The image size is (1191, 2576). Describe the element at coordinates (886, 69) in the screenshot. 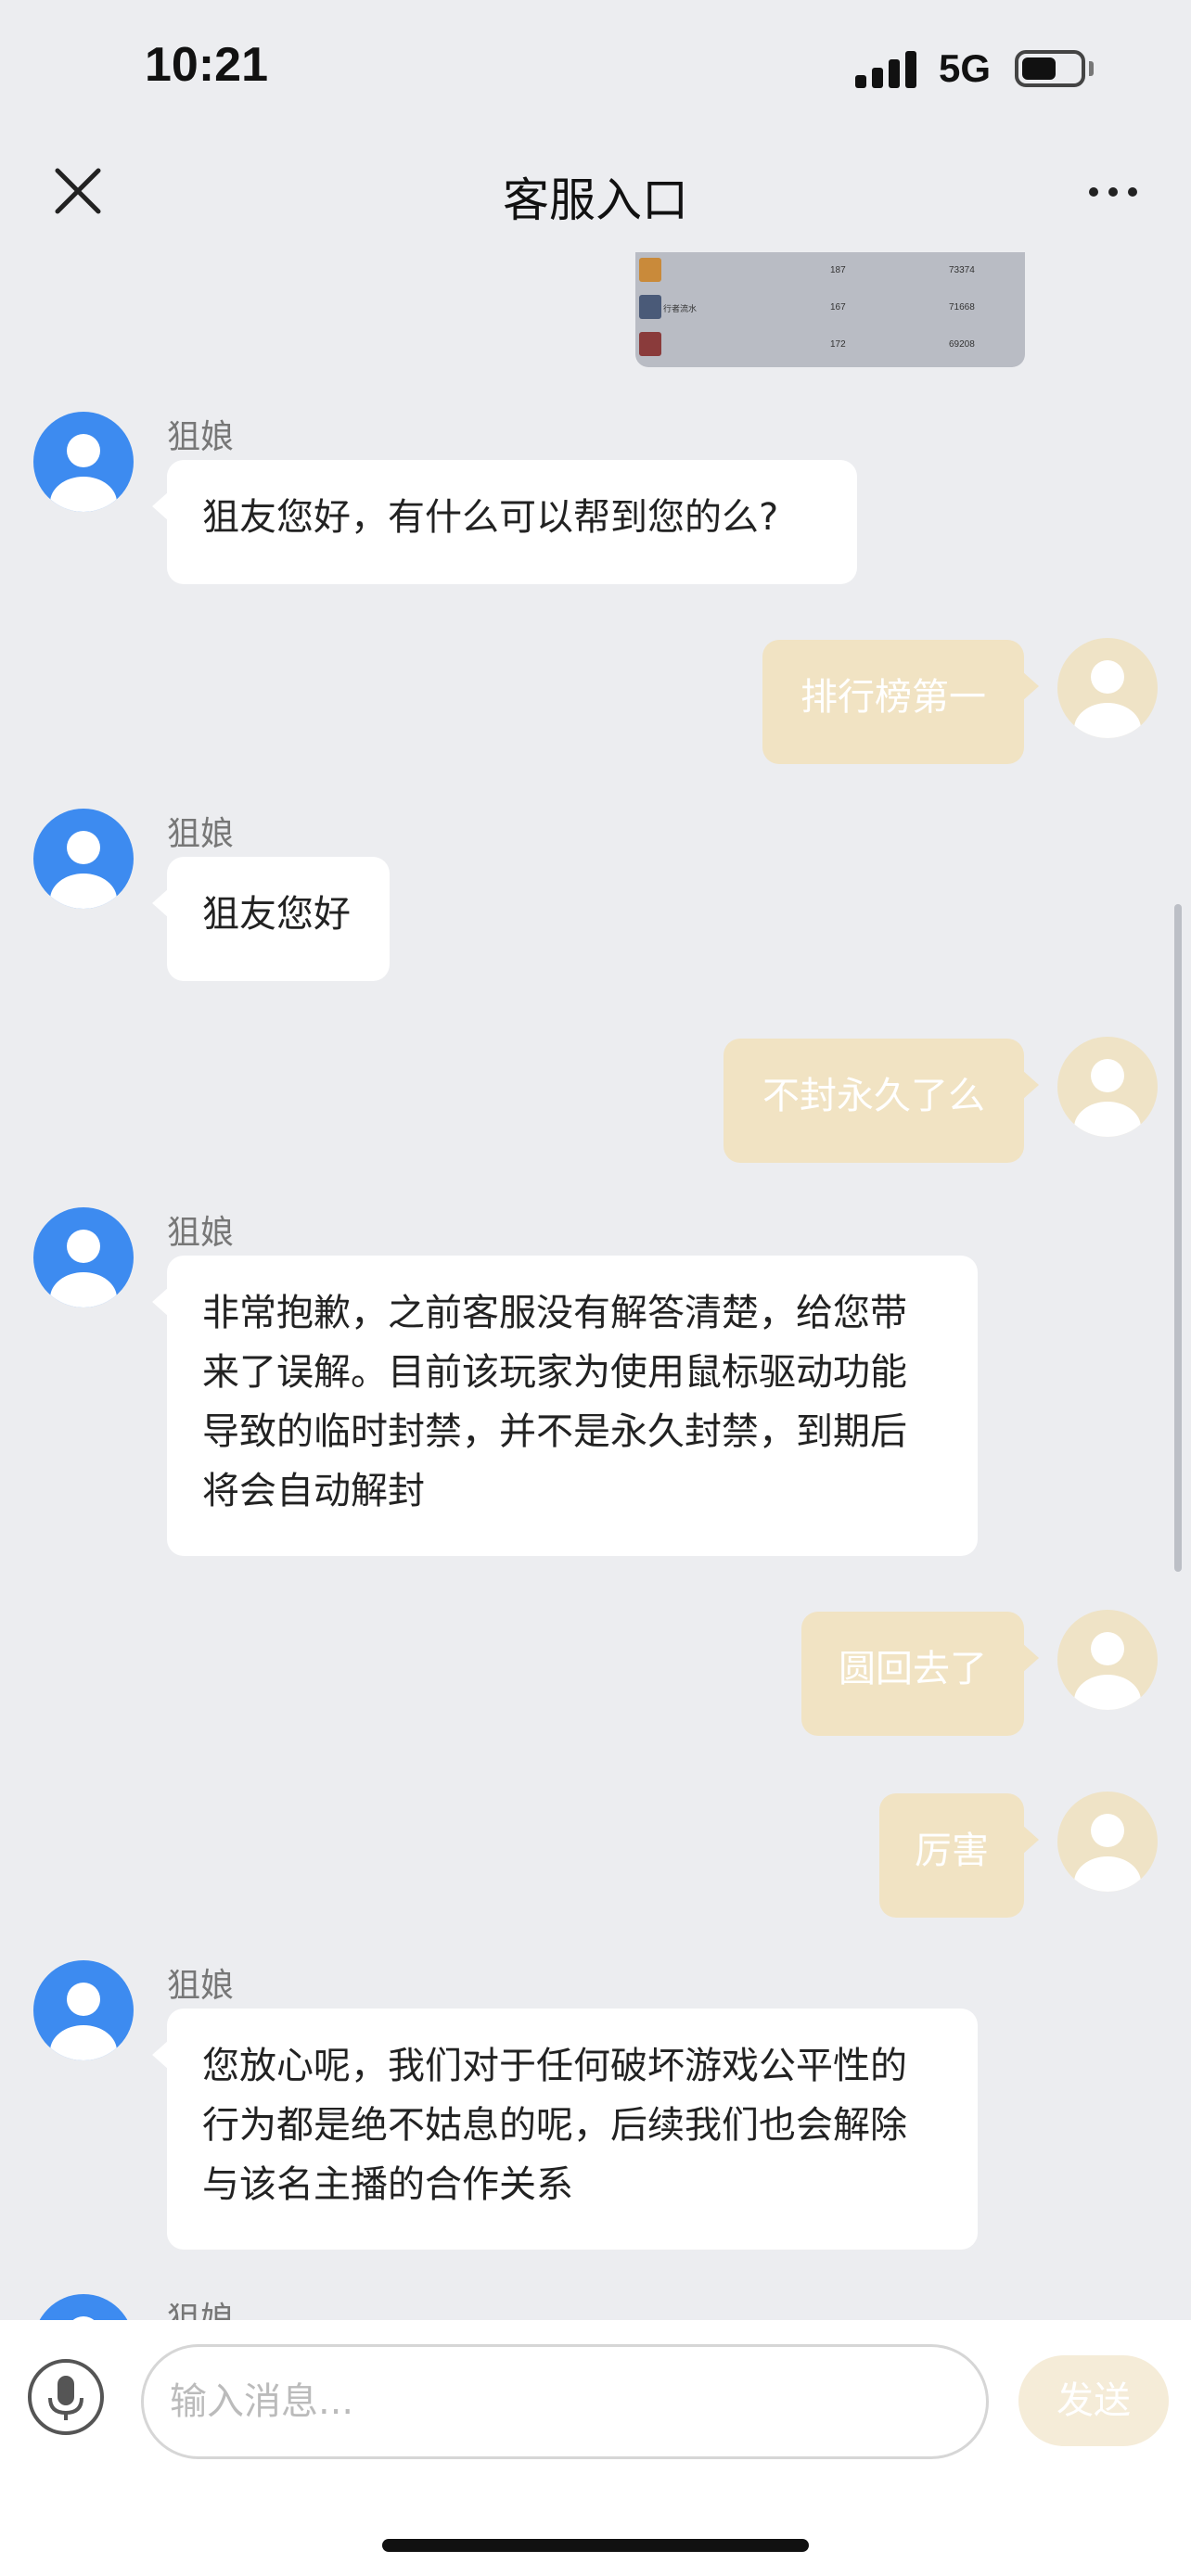

I see `signal-icon` at that location.